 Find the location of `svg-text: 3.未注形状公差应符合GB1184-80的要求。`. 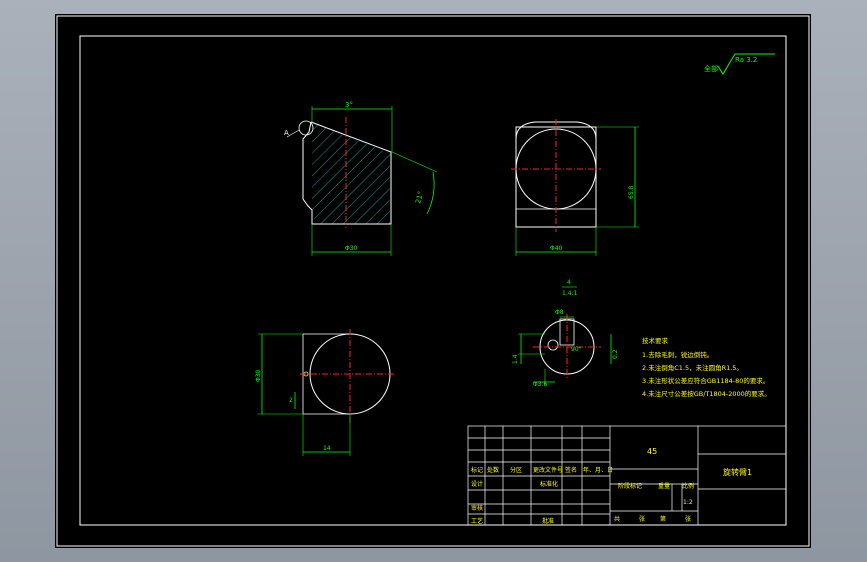

svg-text: 3.未注形状公差应符合GB1184-80的要求。 is located at coordinates (705, 380).